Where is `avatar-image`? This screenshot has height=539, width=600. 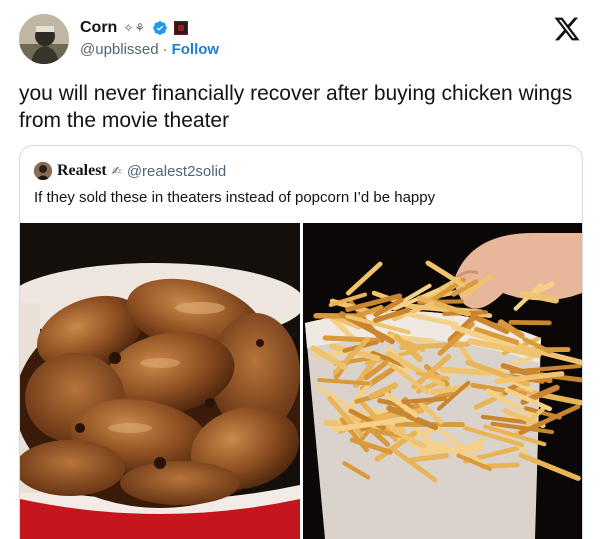 avatar-image is located at coordinates (44, 39).